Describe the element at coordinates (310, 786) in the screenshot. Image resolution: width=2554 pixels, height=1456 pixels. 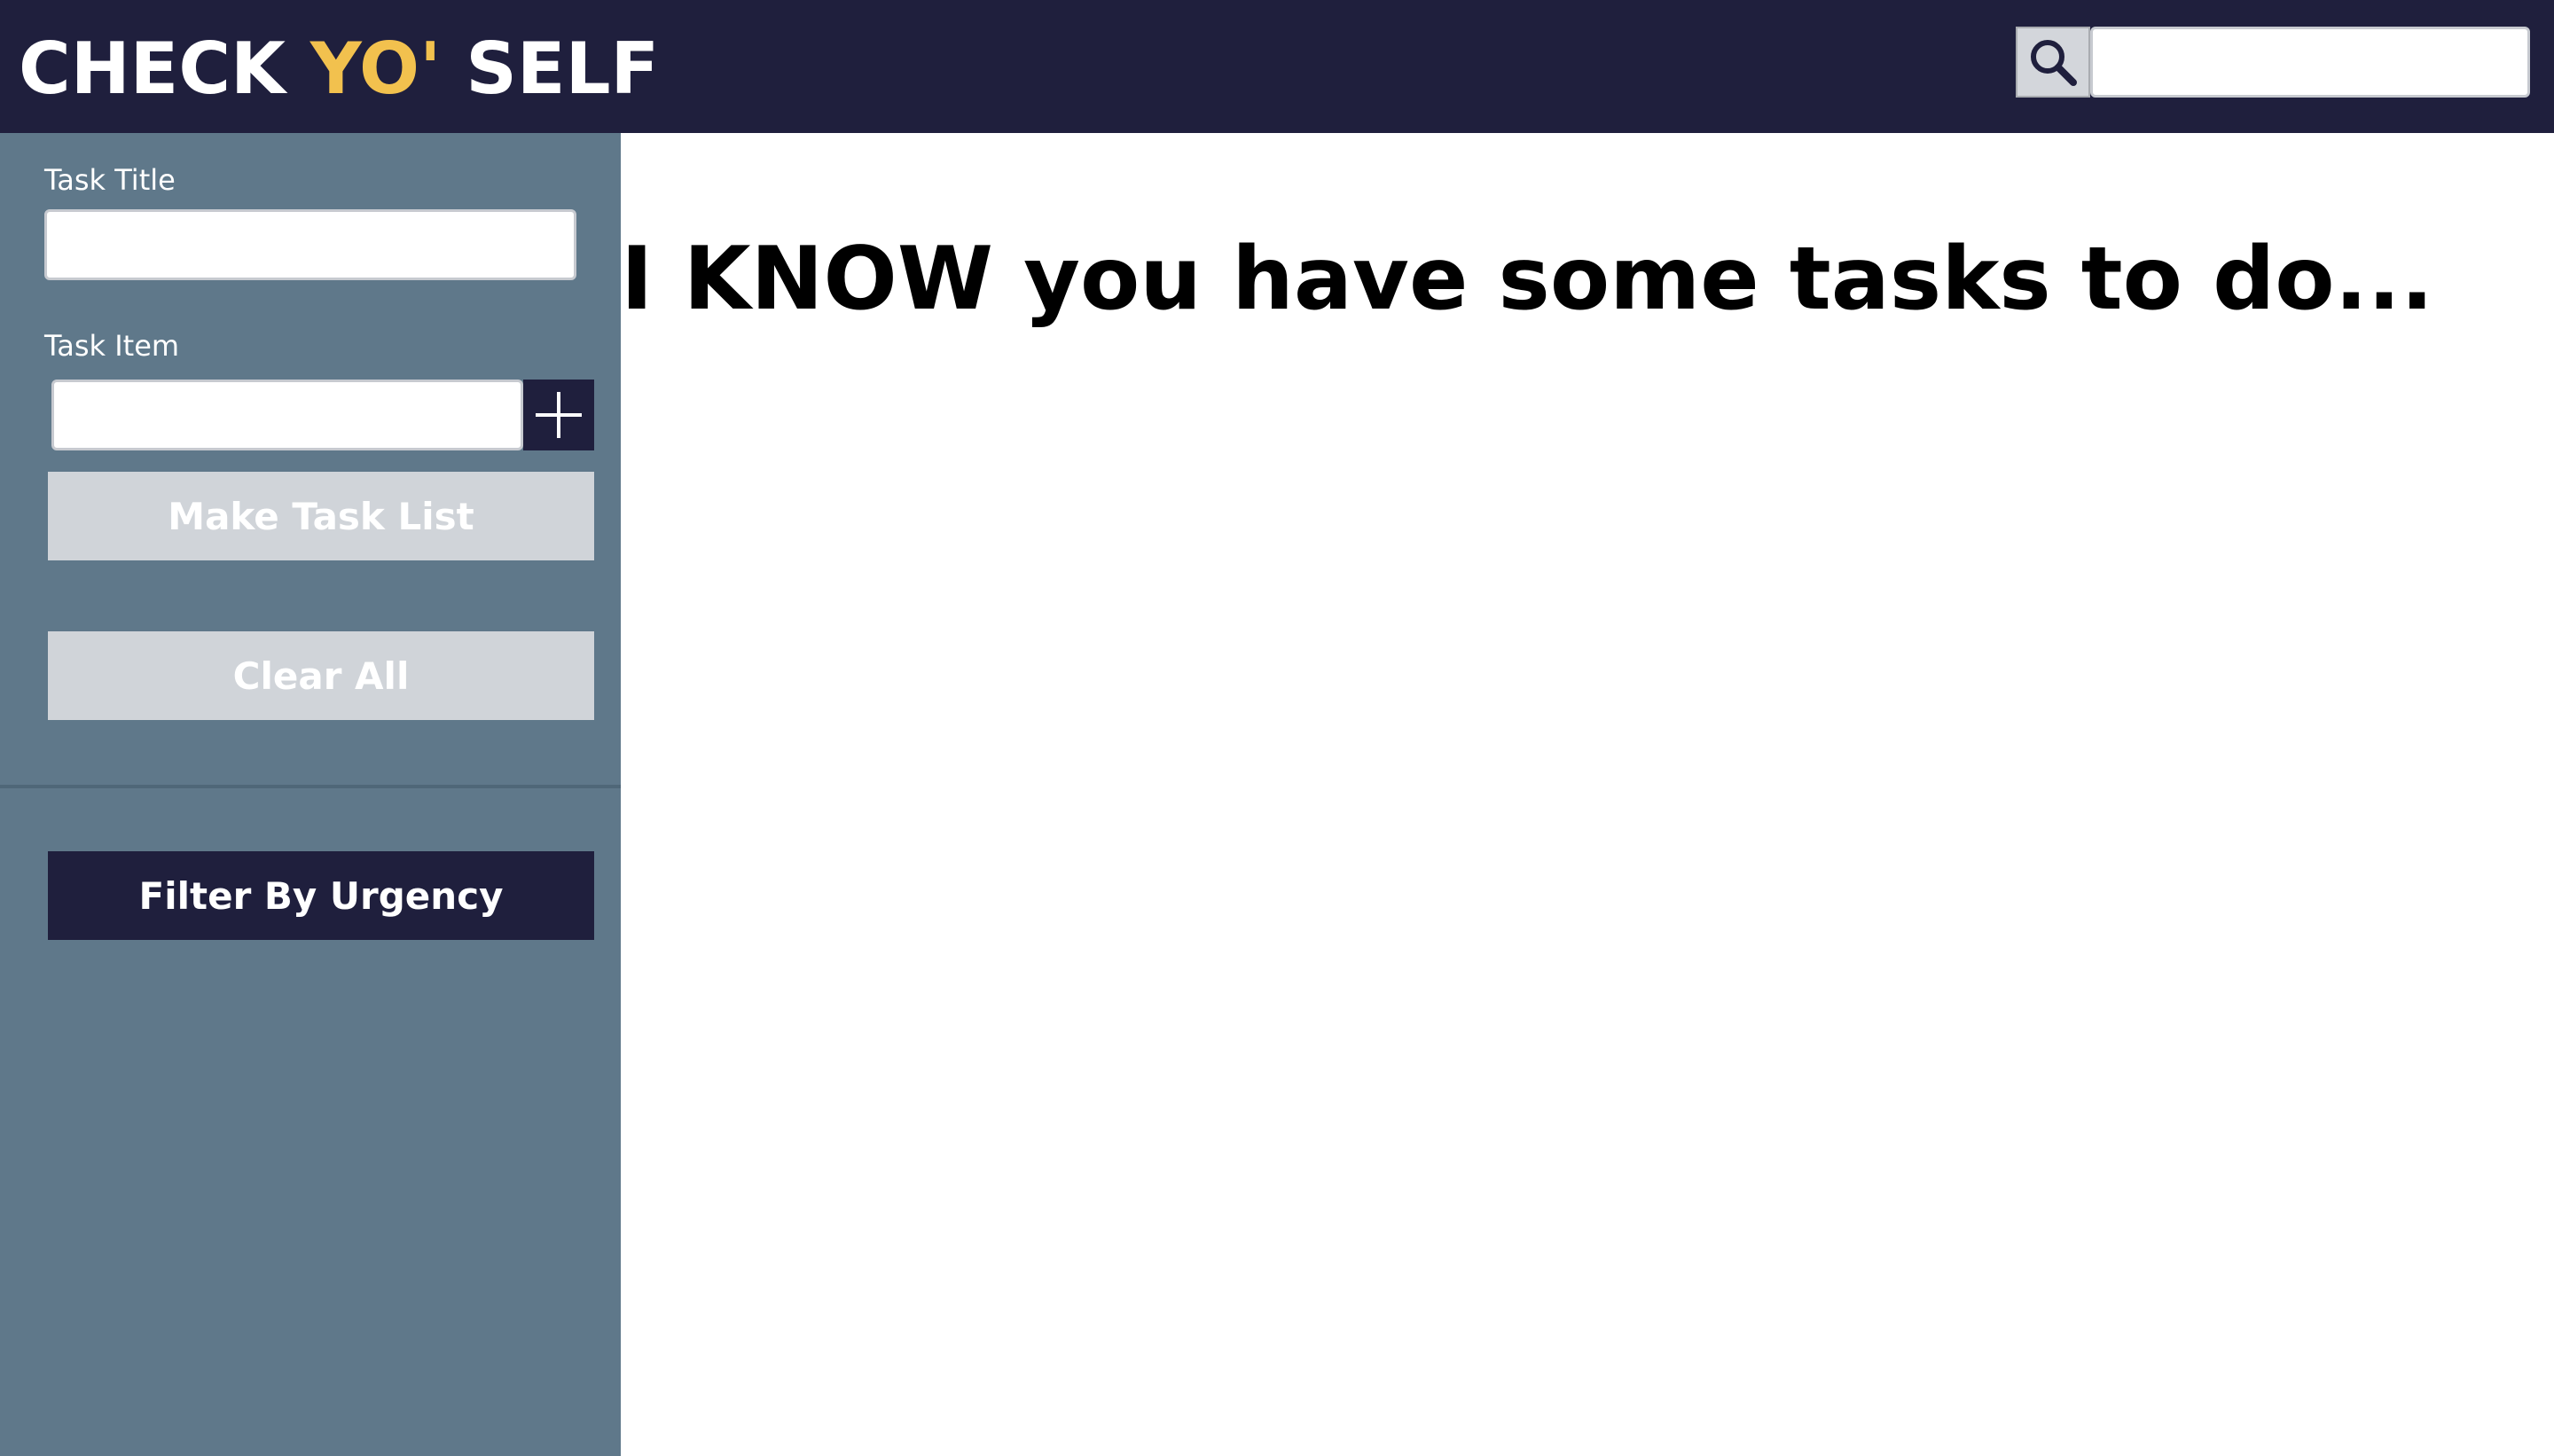
I see `sidebar-divider` at that location.